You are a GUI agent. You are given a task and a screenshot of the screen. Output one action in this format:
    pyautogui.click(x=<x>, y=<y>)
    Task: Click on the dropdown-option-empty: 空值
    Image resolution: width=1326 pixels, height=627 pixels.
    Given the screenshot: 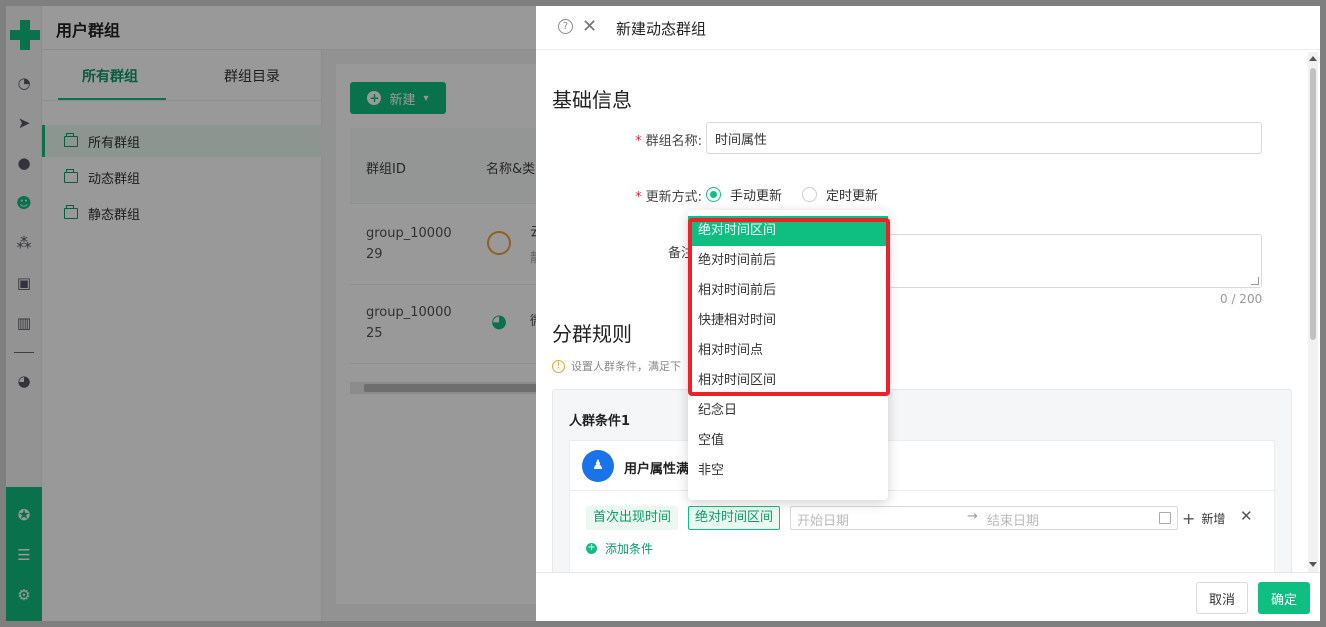 What is the action you would take?
    pyautogui.click(x=788, y=441)
    